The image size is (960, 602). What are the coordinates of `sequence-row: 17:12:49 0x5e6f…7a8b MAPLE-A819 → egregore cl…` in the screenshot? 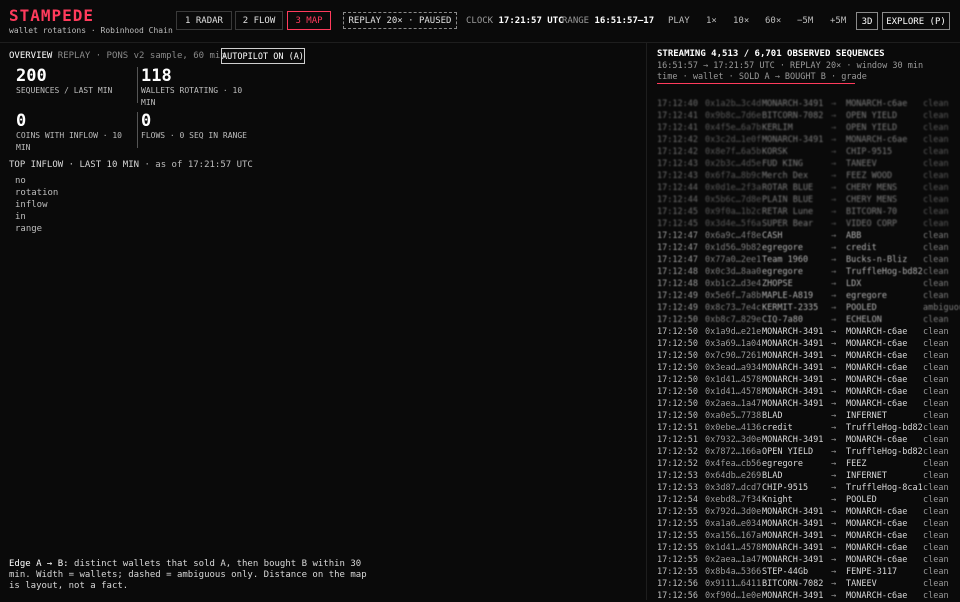 It's located at (803, 296).